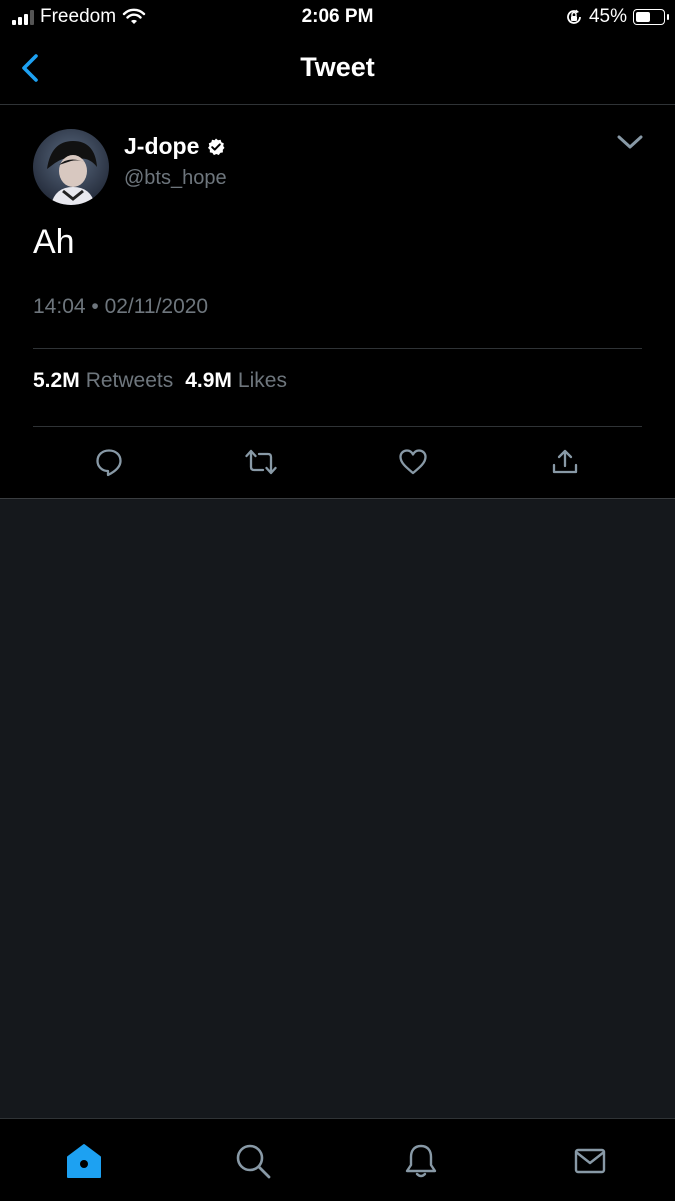  I want to click on avatar-image, so click(71, 167).